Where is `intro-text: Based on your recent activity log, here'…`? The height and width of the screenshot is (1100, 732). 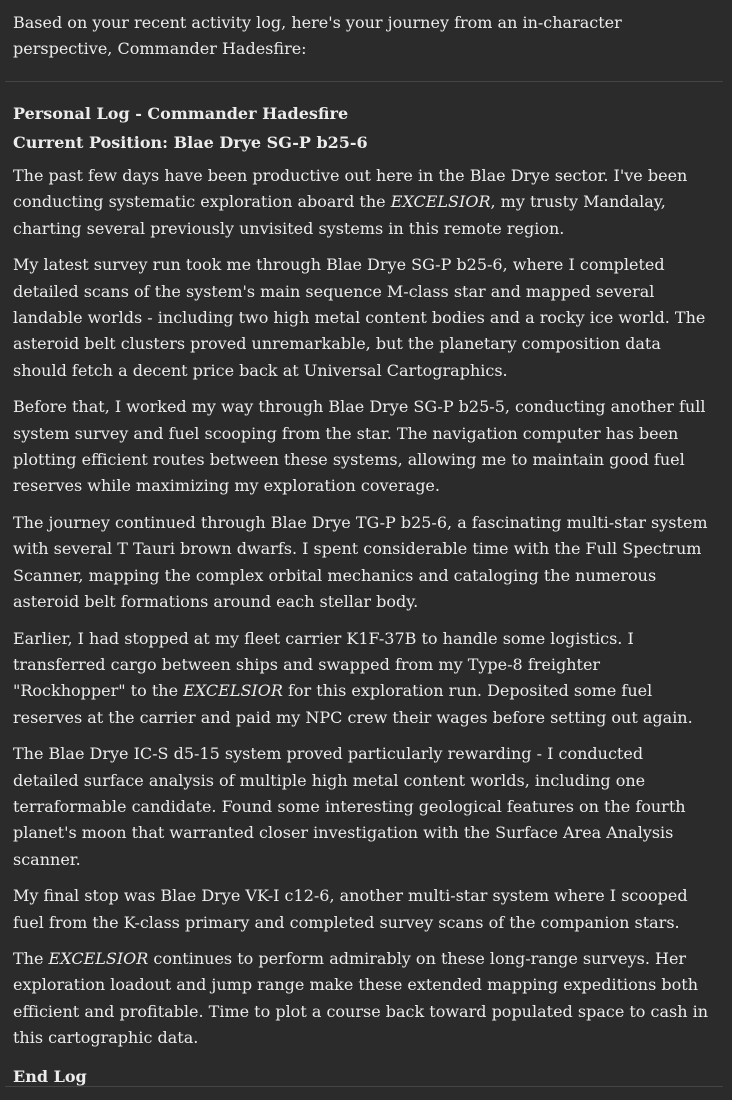
intro-text: Based on your recent activity log, here'… is located at coordinates (317, 35).